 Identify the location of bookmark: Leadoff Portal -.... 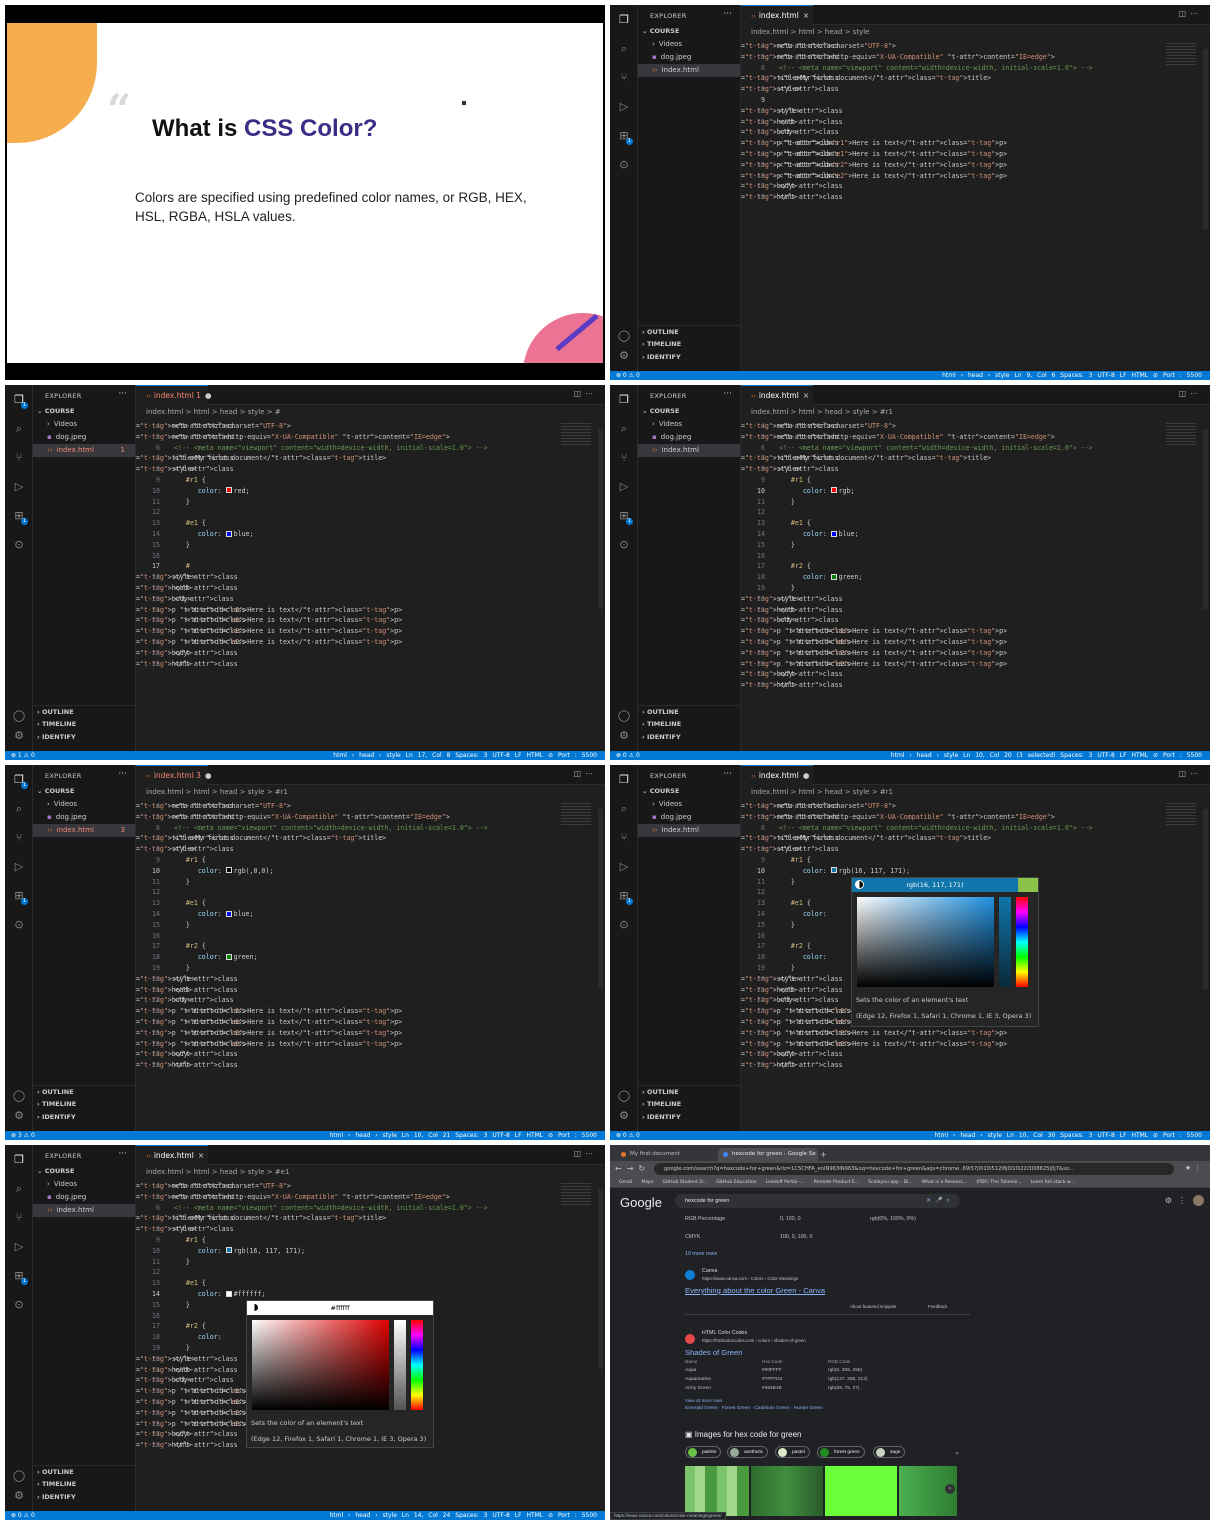
(785, 1182).